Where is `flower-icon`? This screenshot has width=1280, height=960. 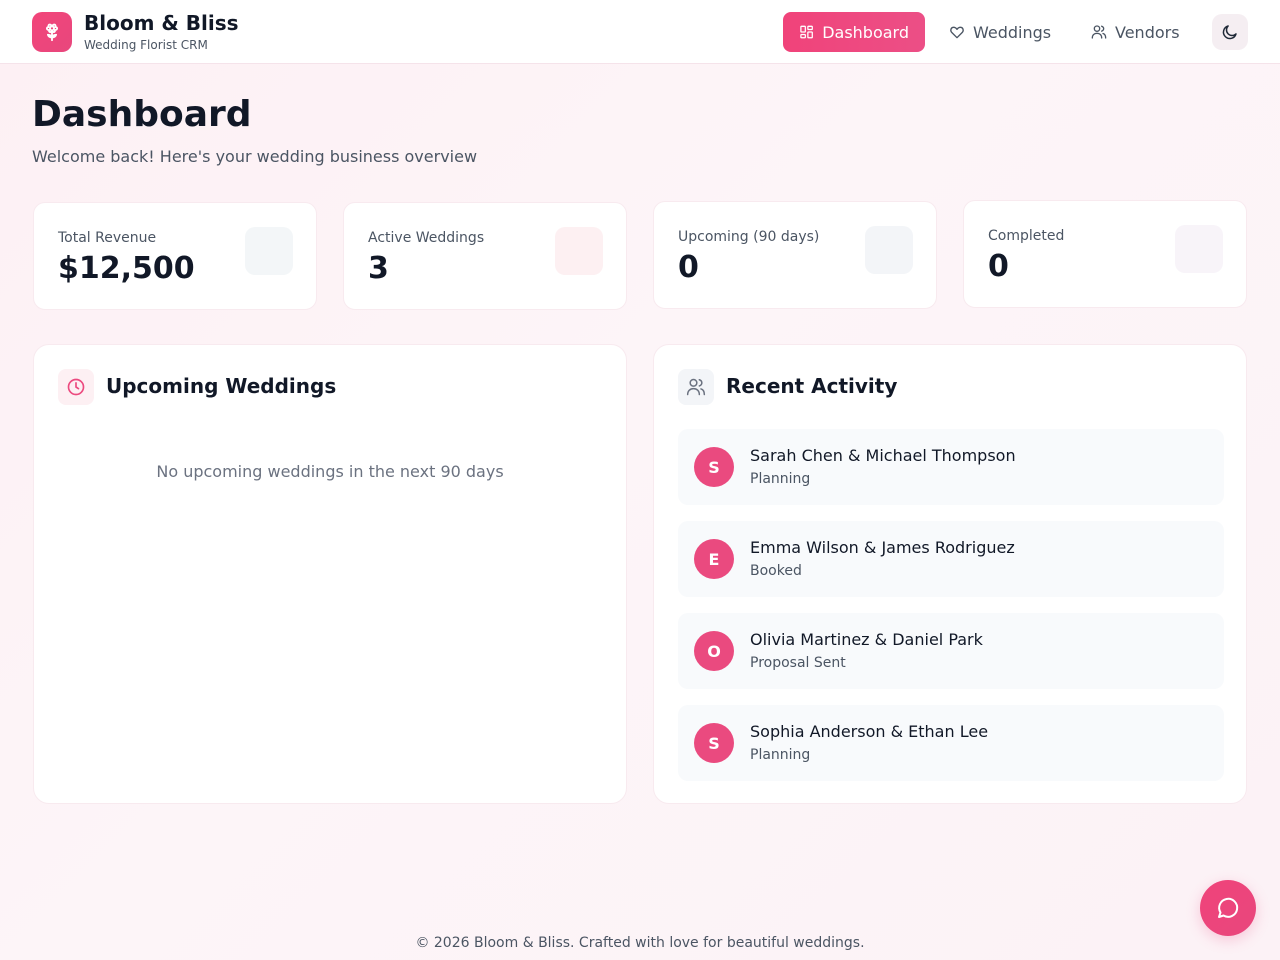
flower-icon is located at coordinates (52, 32).